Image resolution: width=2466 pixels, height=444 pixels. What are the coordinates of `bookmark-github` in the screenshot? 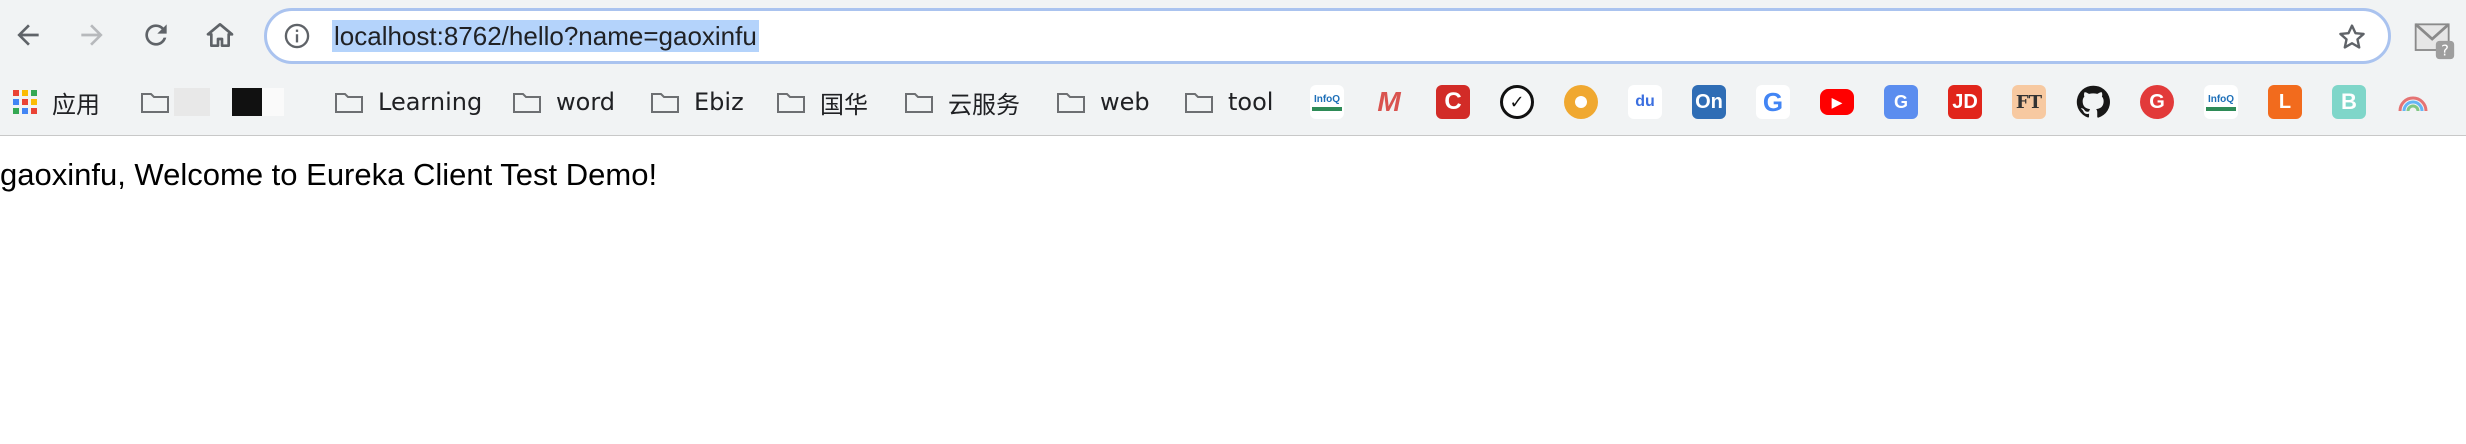 It's located at (2093, 102).